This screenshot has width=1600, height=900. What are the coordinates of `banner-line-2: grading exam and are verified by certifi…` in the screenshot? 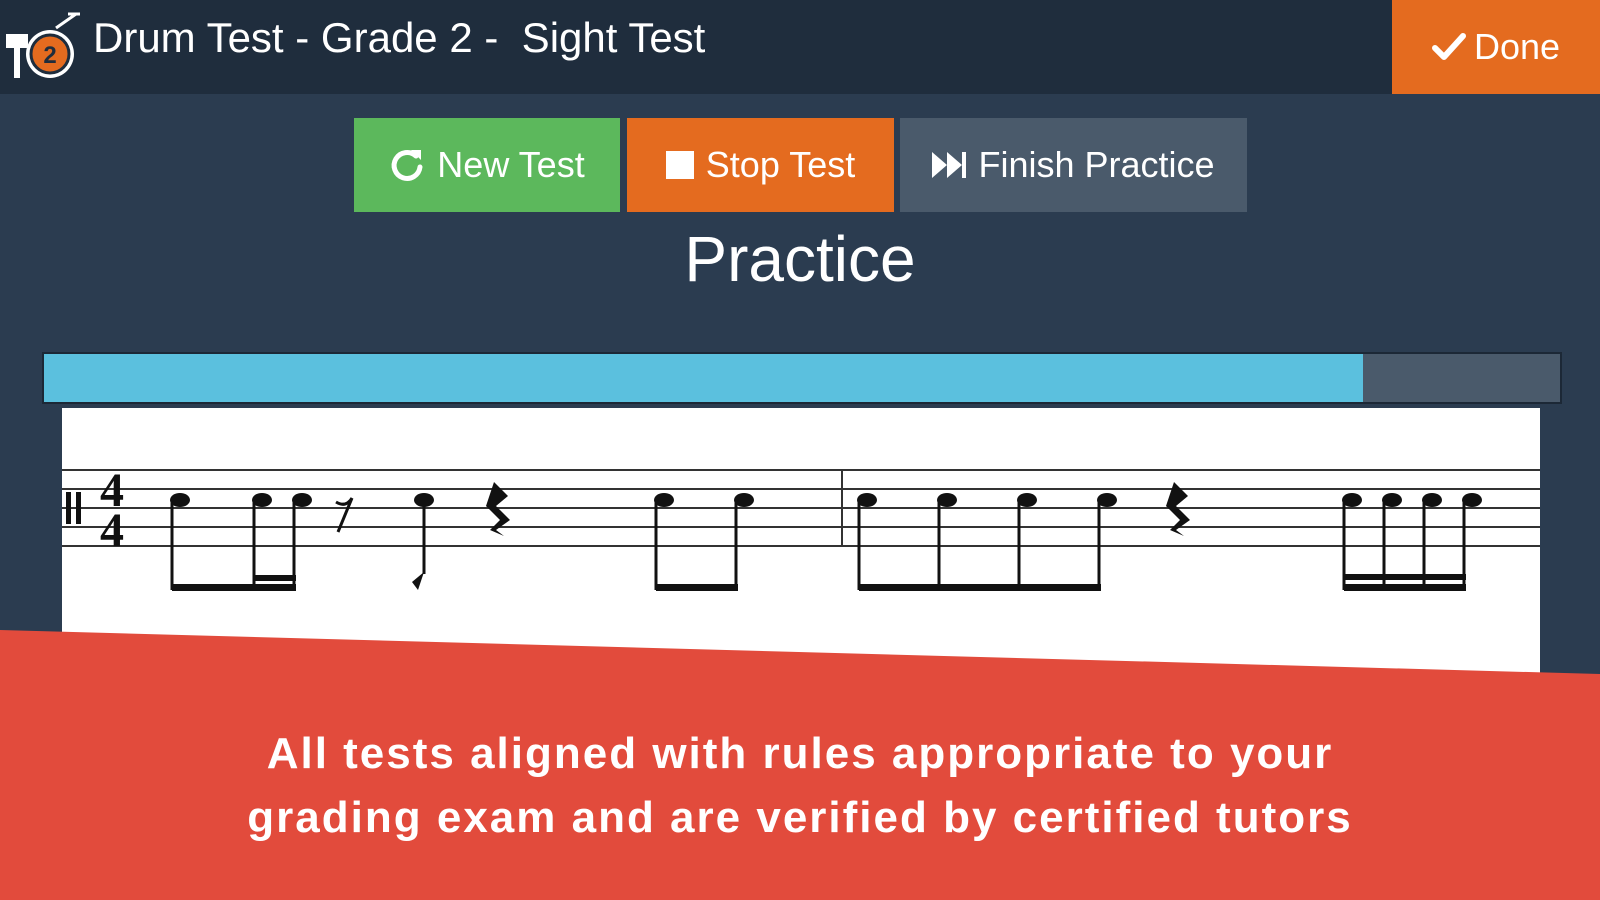 It's located at (800, 817).